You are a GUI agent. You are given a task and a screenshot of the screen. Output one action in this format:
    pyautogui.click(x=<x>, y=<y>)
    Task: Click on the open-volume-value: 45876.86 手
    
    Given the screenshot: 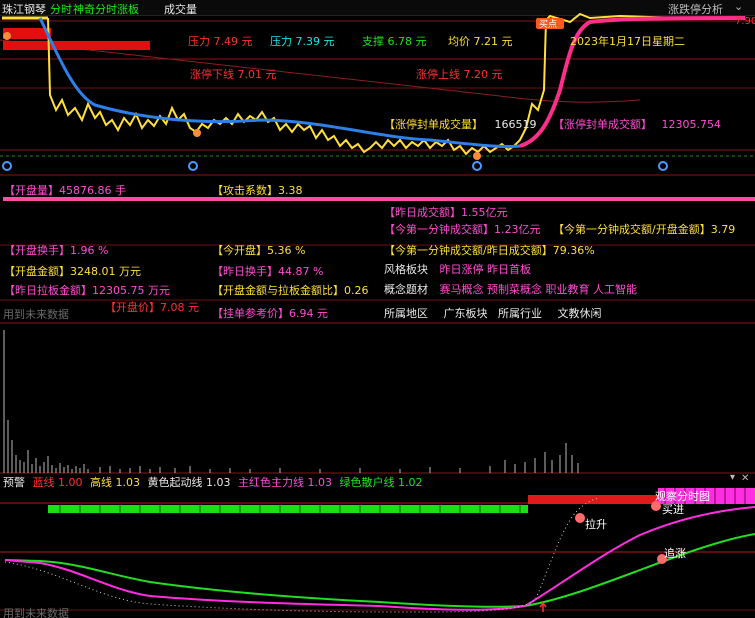 What is the action you would take?
    pyautogui.click(x=92, y=190)
    